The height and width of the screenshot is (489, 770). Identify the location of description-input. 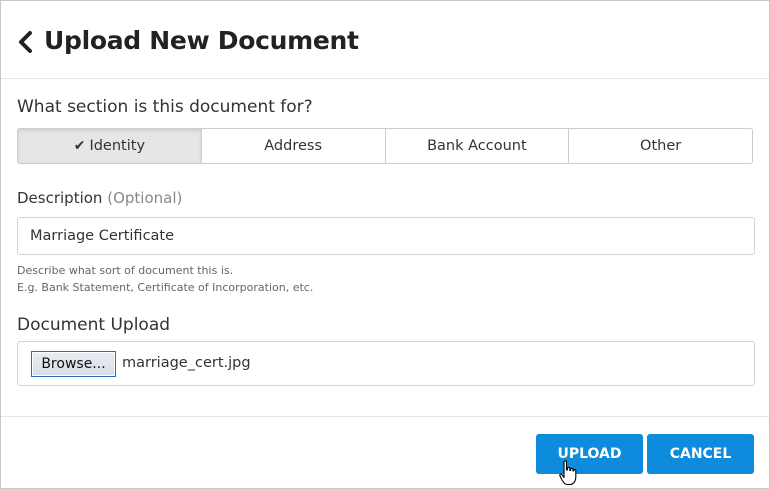
(386, 236).